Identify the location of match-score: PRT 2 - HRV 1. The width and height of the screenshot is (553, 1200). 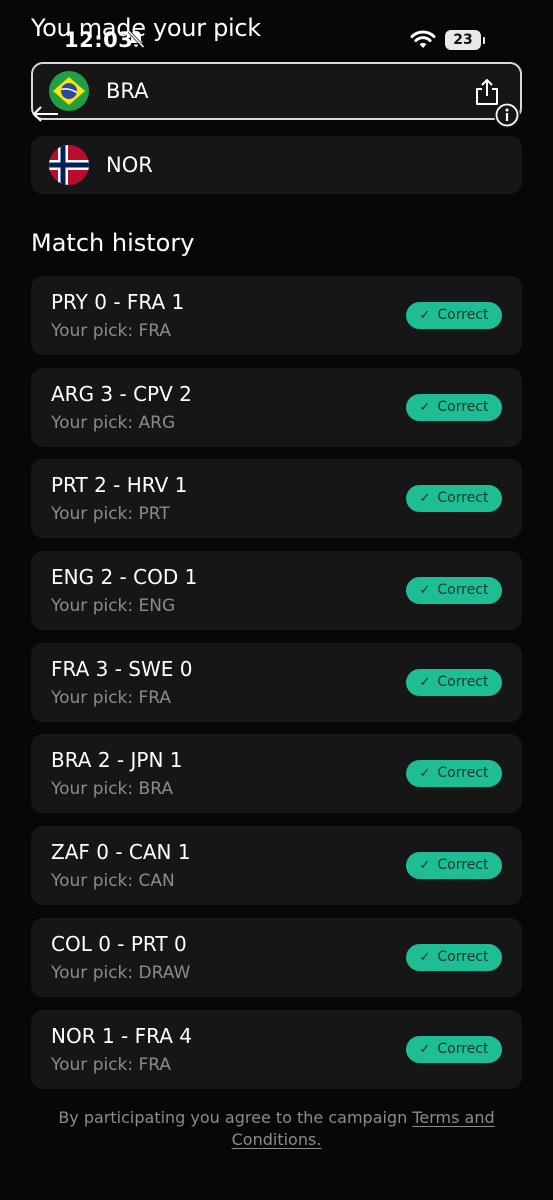
(119, 485).